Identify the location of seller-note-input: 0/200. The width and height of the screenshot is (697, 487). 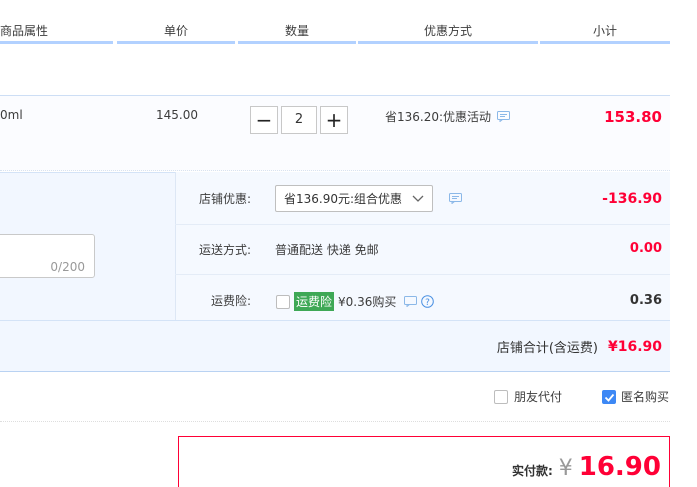
(47, 256).